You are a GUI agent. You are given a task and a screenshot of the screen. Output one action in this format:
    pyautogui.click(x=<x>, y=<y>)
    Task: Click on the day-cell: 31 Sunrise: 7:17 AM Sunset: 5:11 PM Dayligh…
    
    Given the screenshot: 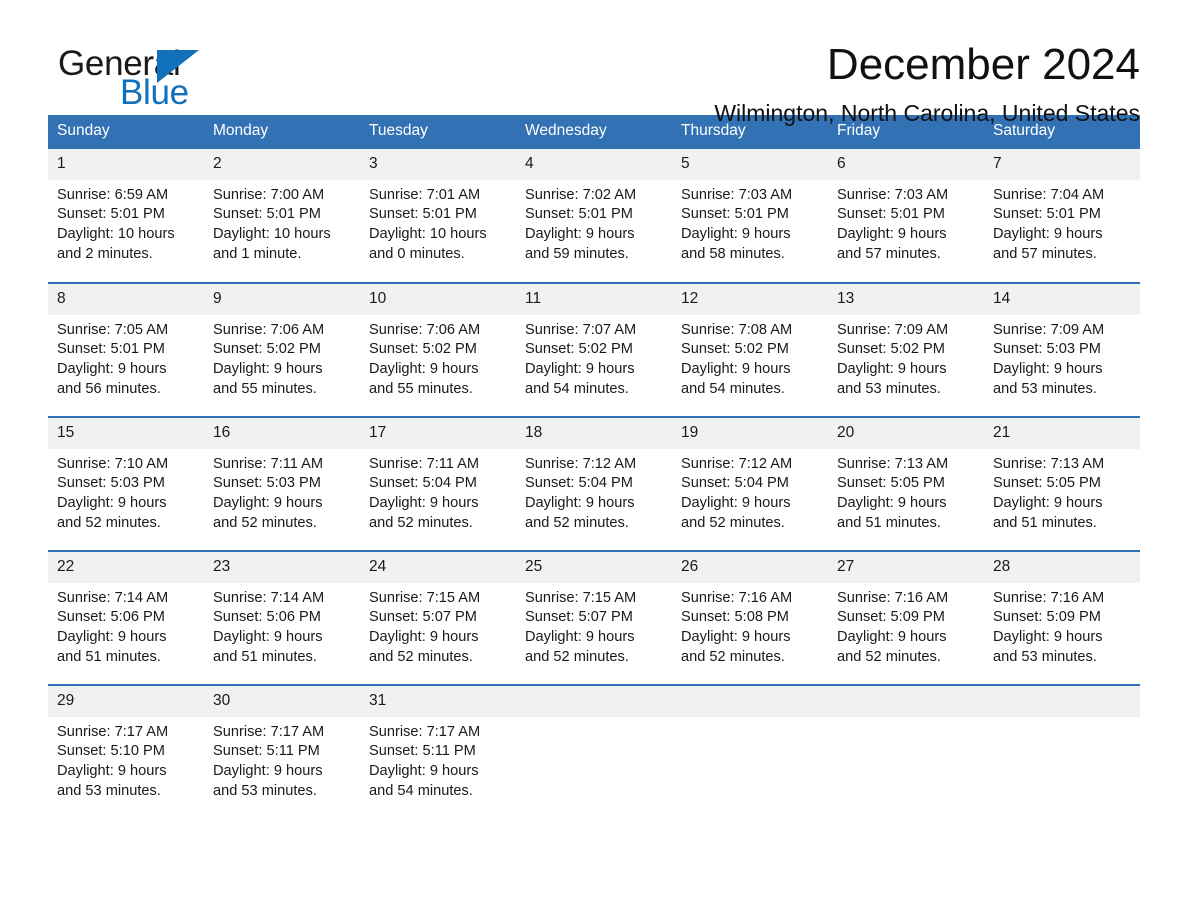 What is the action you would take?
    pyautogui.click(x=438, y=751)
    